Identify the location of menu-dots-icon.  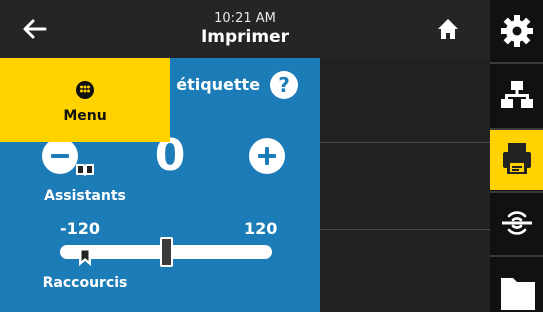
(85, 90).